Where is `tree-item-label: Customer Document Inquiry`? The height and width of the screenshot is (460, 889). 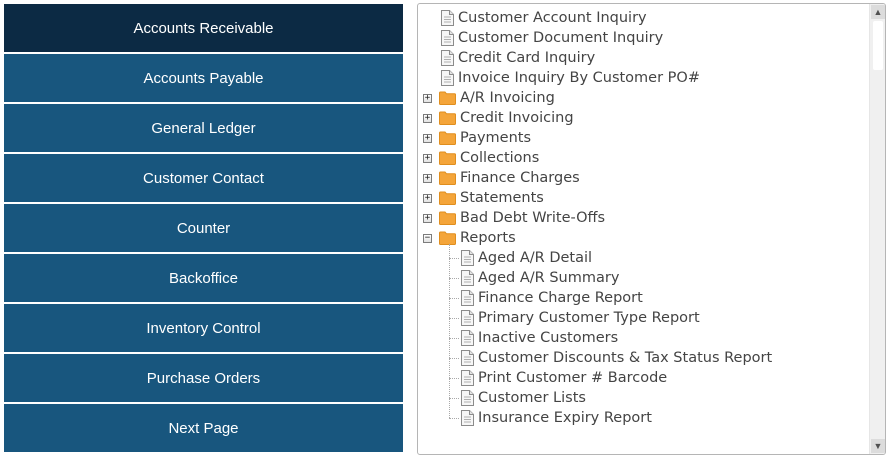 tree-item-label: Customer Document Inquiry is located at coordinates (561, 38).